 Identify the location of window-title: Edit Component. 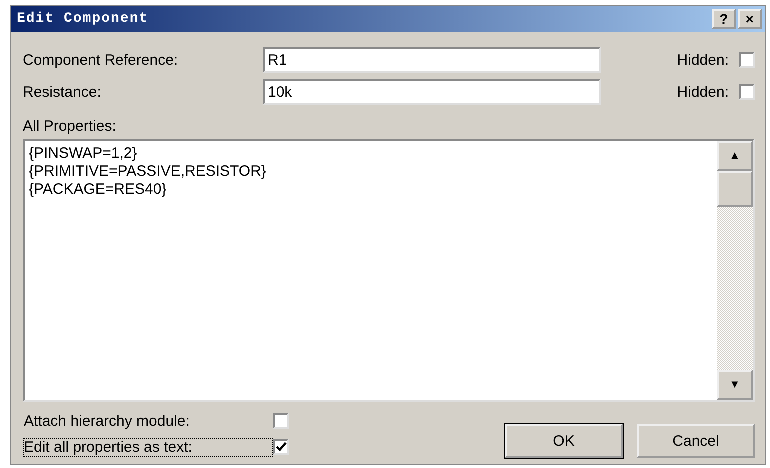
(83, 19).